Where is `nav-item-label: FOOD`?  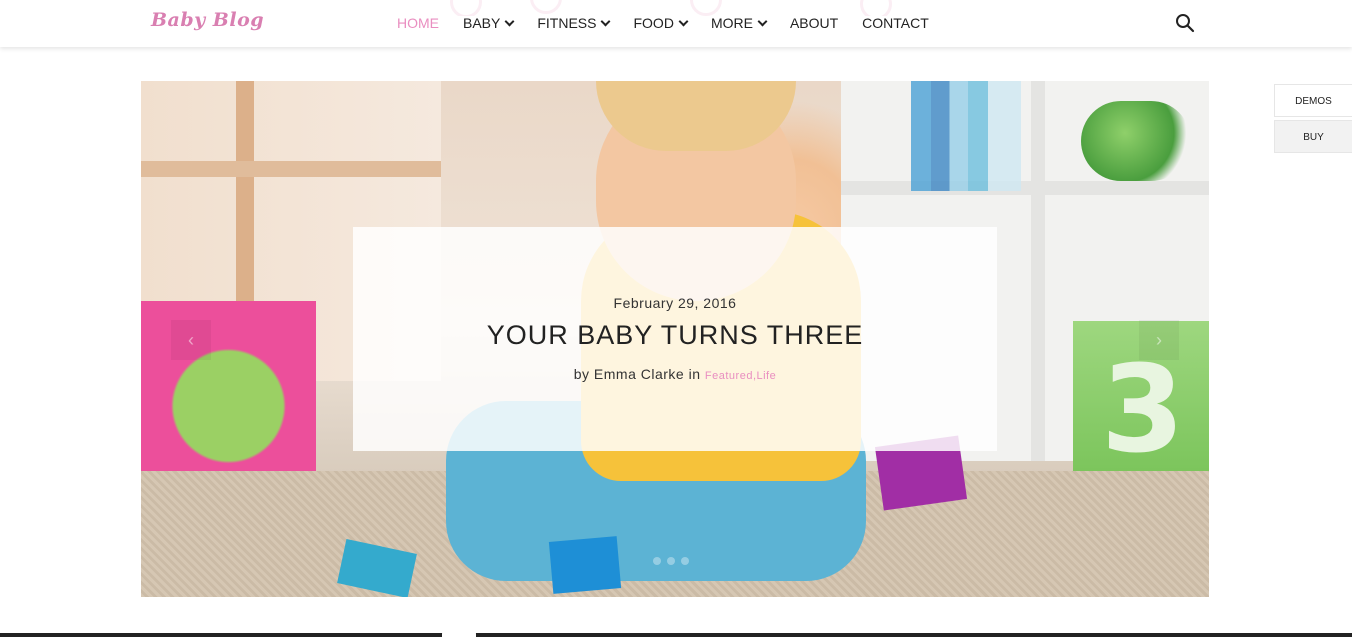 nav-item-label: FOOD is located at coordinates (653, 23).